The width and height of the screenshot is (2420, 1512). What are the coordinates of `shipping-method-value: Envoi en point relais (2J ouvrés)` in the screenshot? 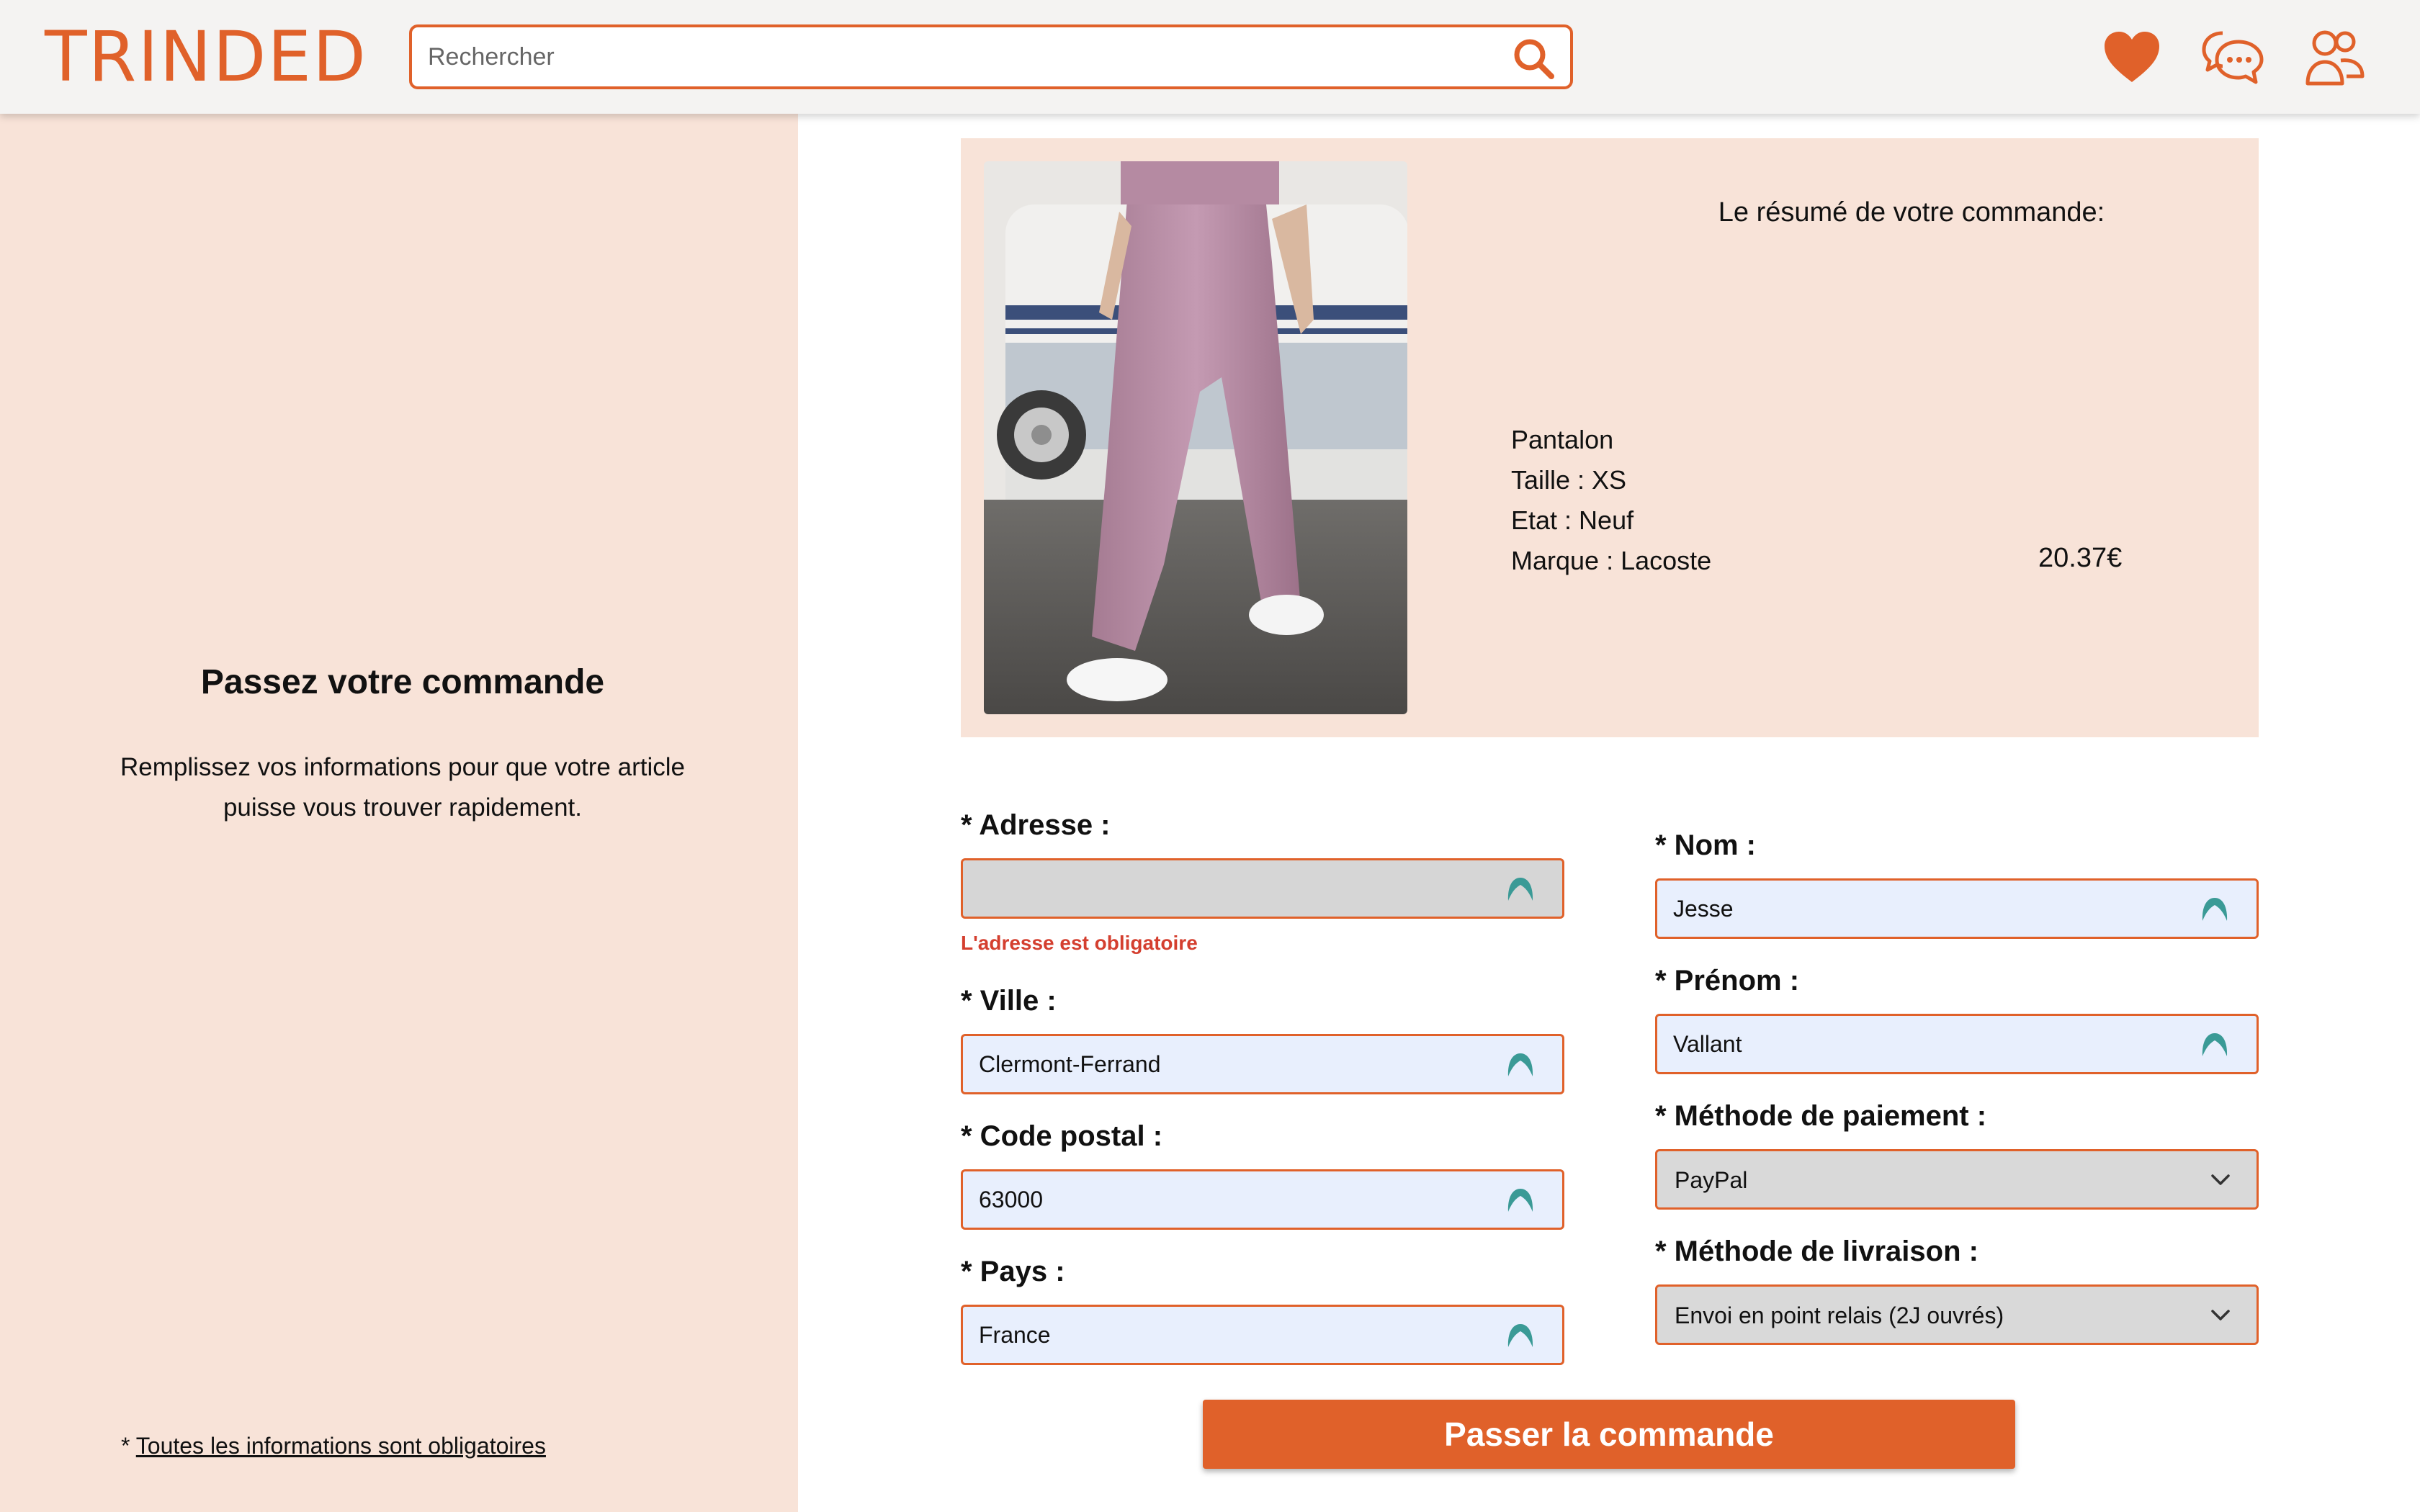 It's located at (1839, 1315).